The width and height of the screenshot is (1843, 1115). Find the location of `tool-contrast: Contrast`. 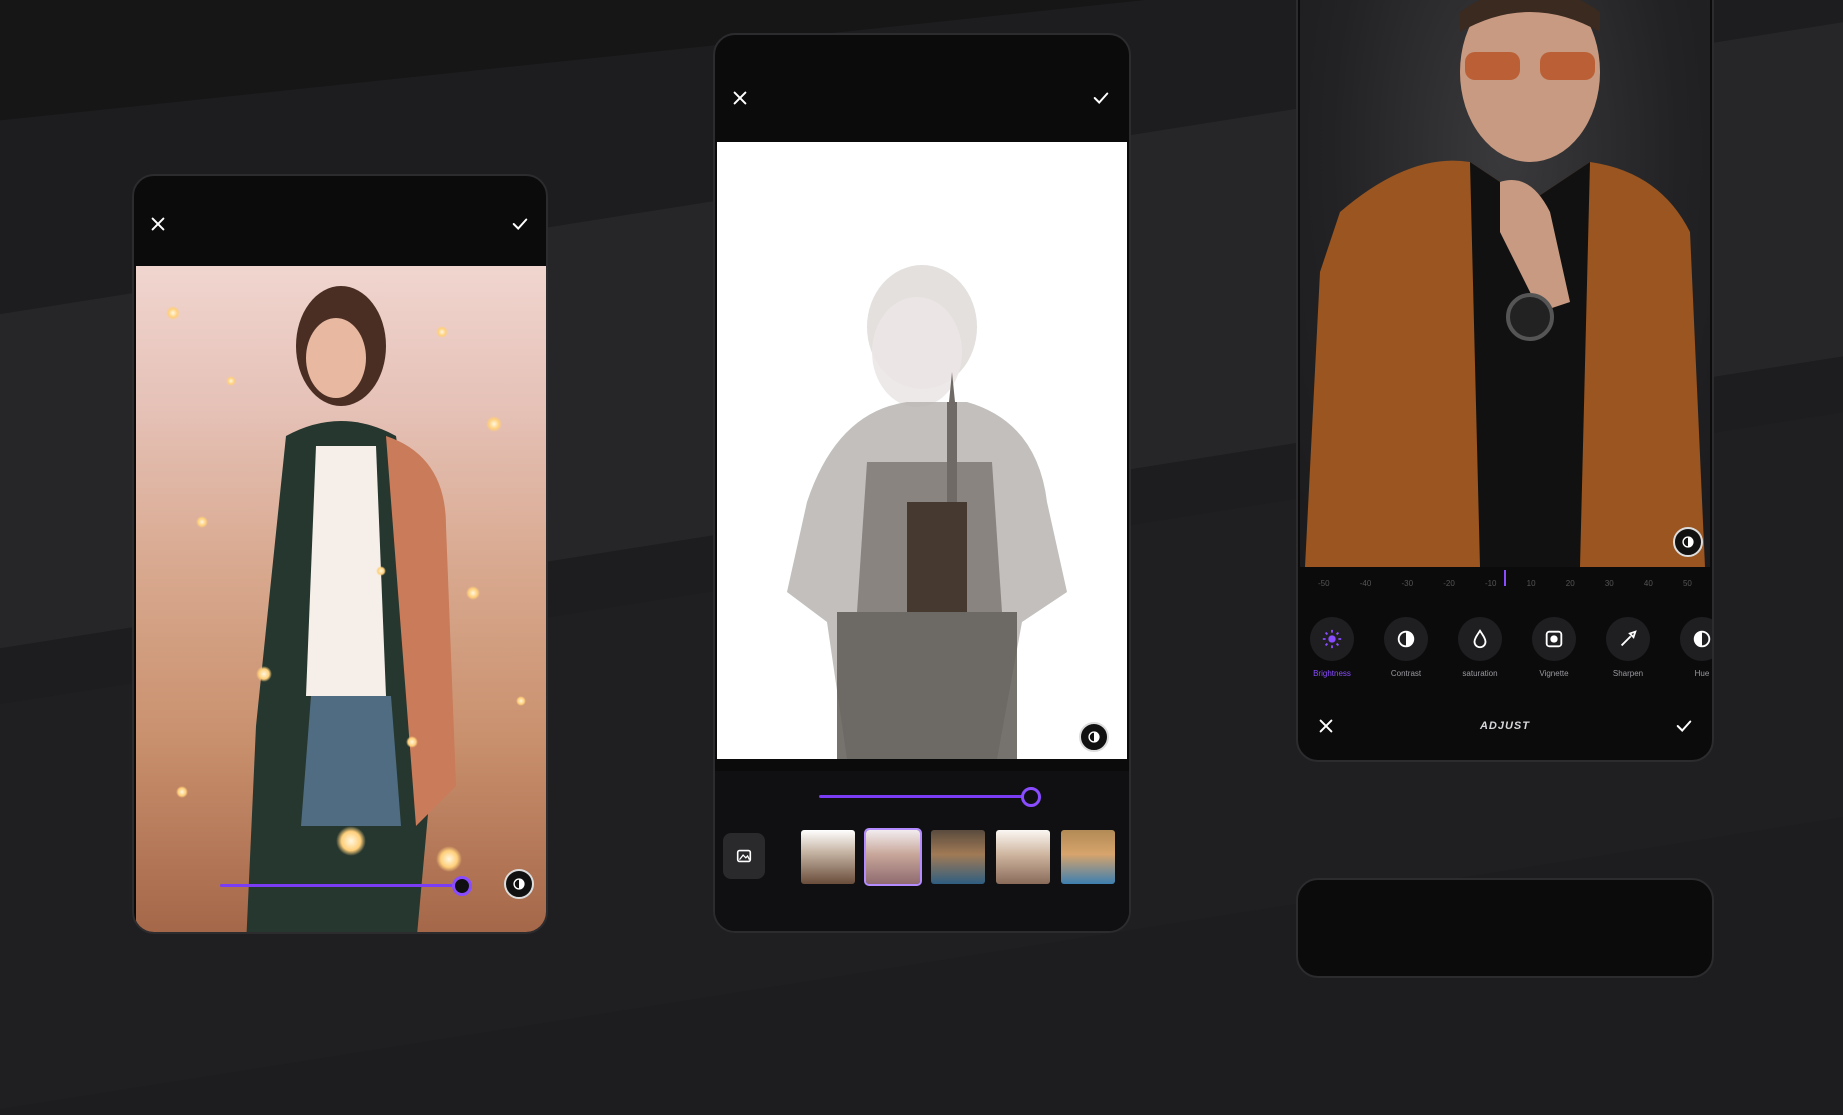

tool-contrast: Contrast is located at coordinates (1406, 647).